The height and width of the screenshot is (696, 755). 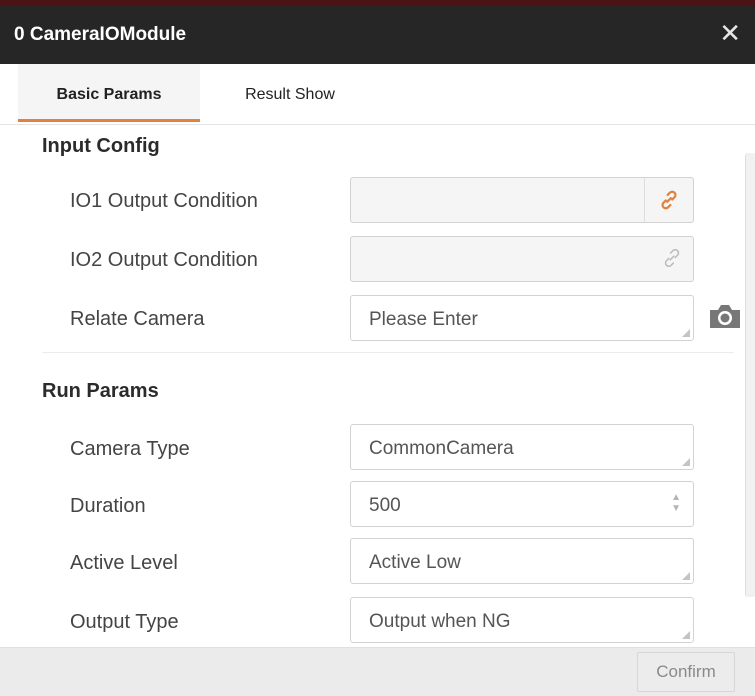 What do you see at coordinates (686, 672) in the screenshot?
I see `confirm-button: Confirm` at bounding box center [686, 672].